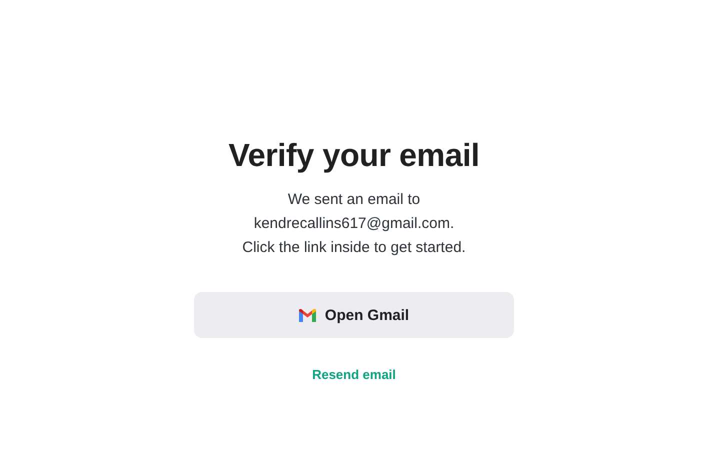  What do you see at coordinates (307, 315) in the screenshot?
I see `mail-logo-icon` at bounding box center [307, 315].